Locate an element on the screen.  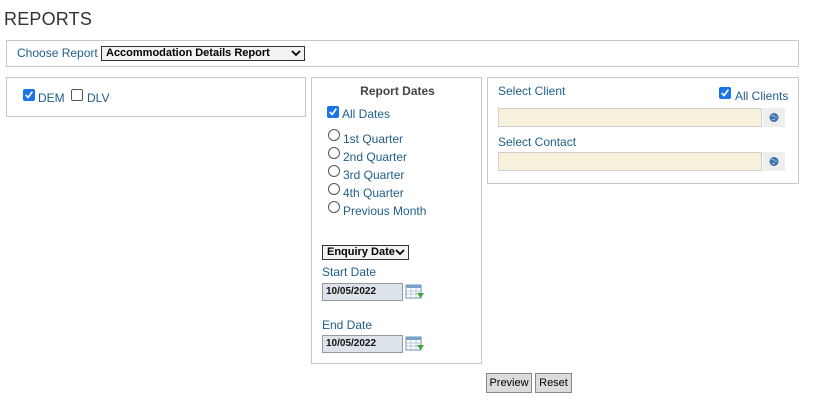
end-date-label: End Date is located at coordinates (347, 325).